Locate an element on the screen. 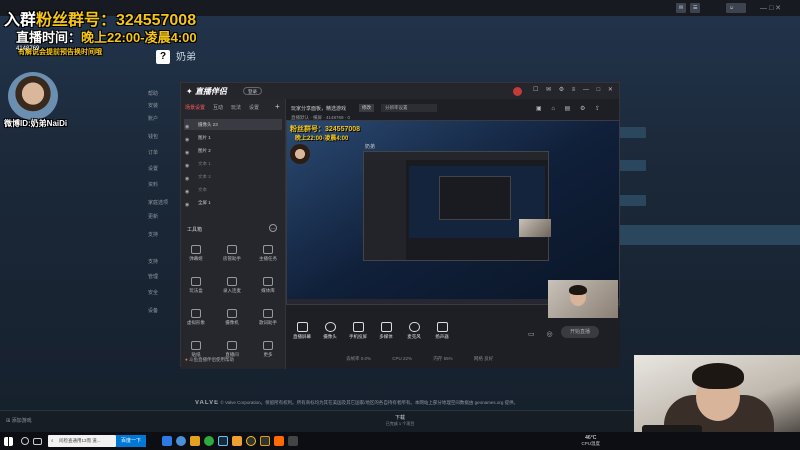 This screenshot has height=450, width=800. tool-media: 媒体库 is located at coordinates (268, 285).